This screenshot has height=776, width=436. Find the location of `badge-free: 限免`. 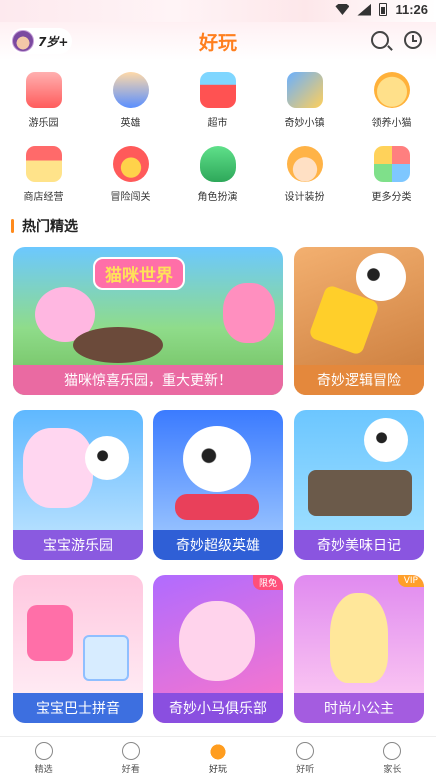

badge-free: 限免 is located at coordinates (267, 582).